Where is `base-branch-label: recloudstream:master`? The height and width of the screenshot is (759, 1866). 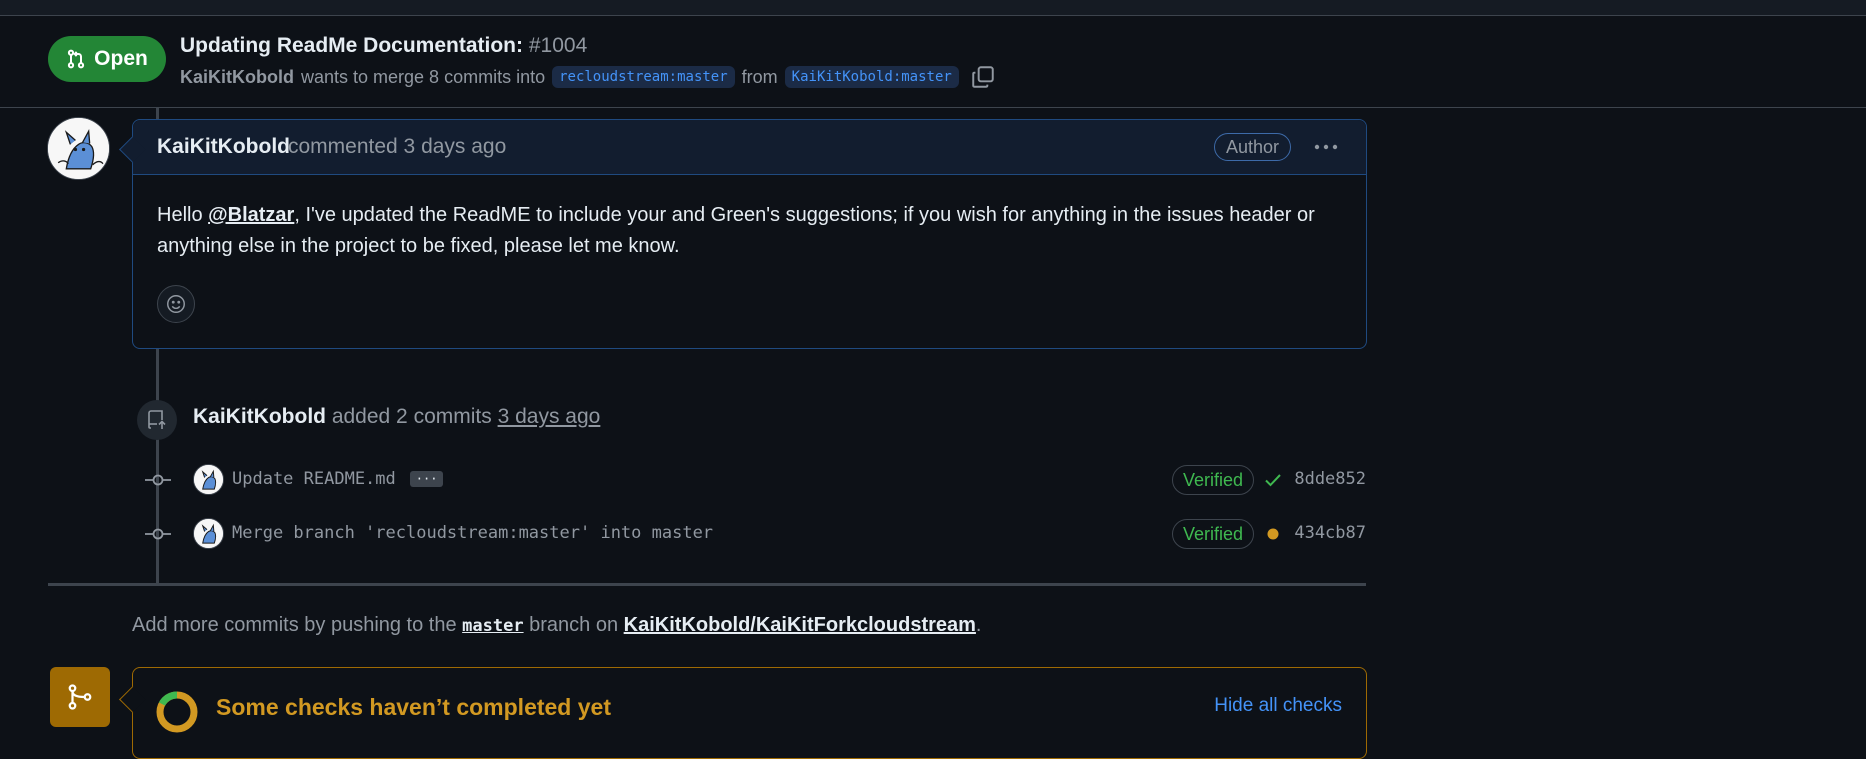
base-branch-label: recloudstream:master is located at coordinates (643, 77).